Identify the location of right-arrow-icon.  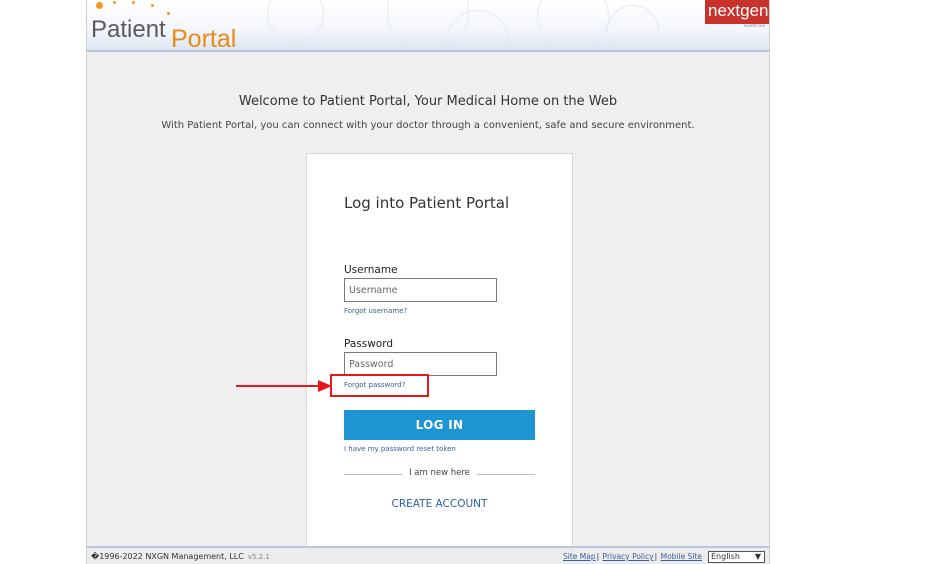
(284, 386).